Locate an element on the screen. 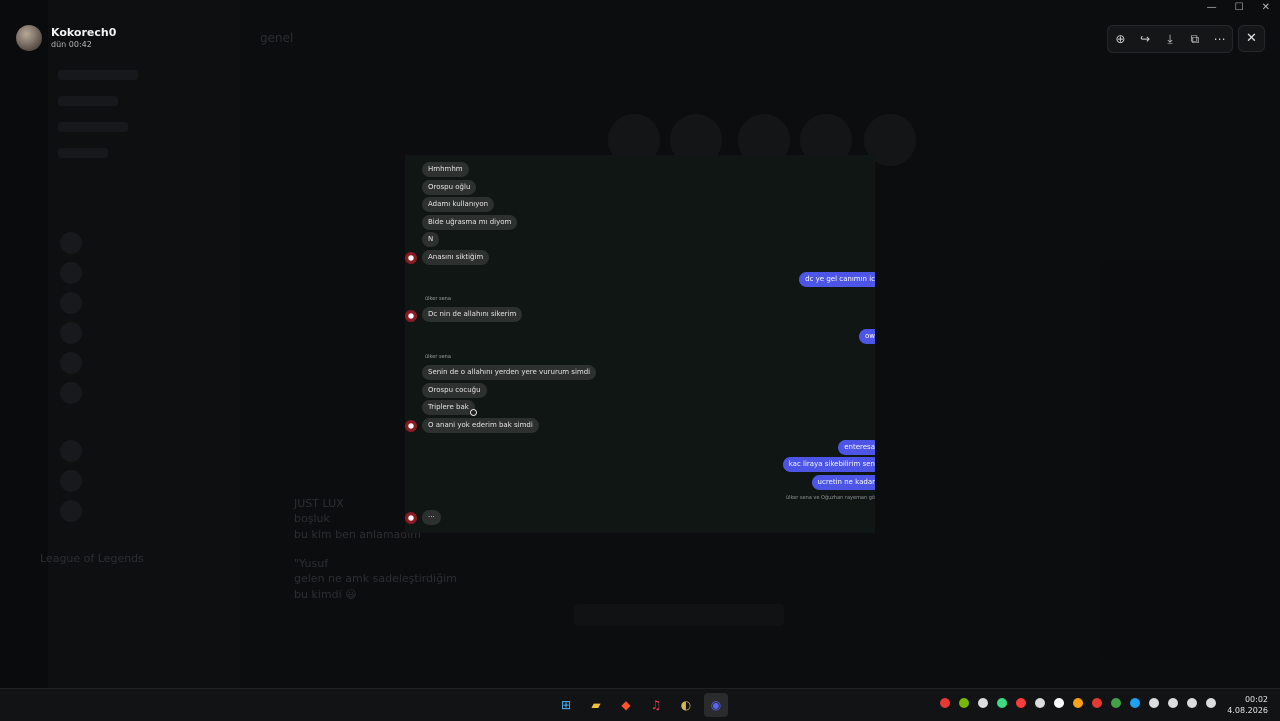  message-bubble: Orospu oğlu is located at coordinates (449, 187).